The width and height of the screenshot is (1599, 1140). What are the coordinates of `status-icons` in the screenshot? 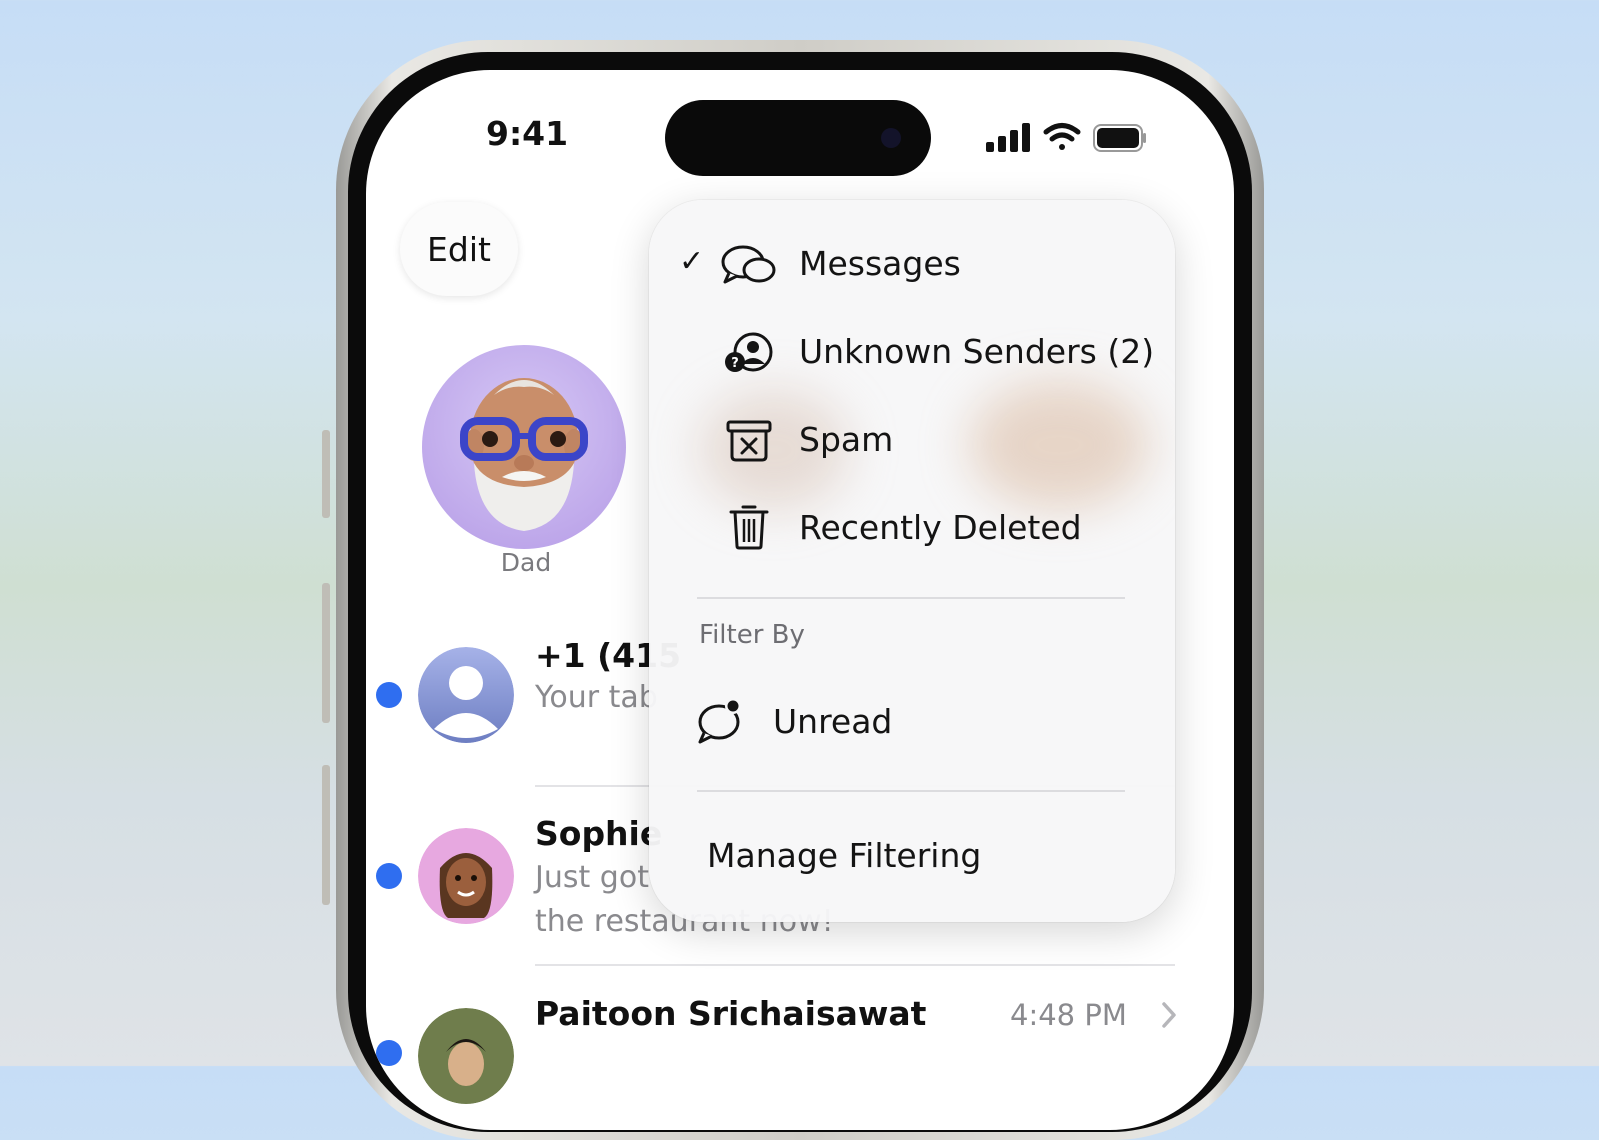 It's located at (1066, 137).